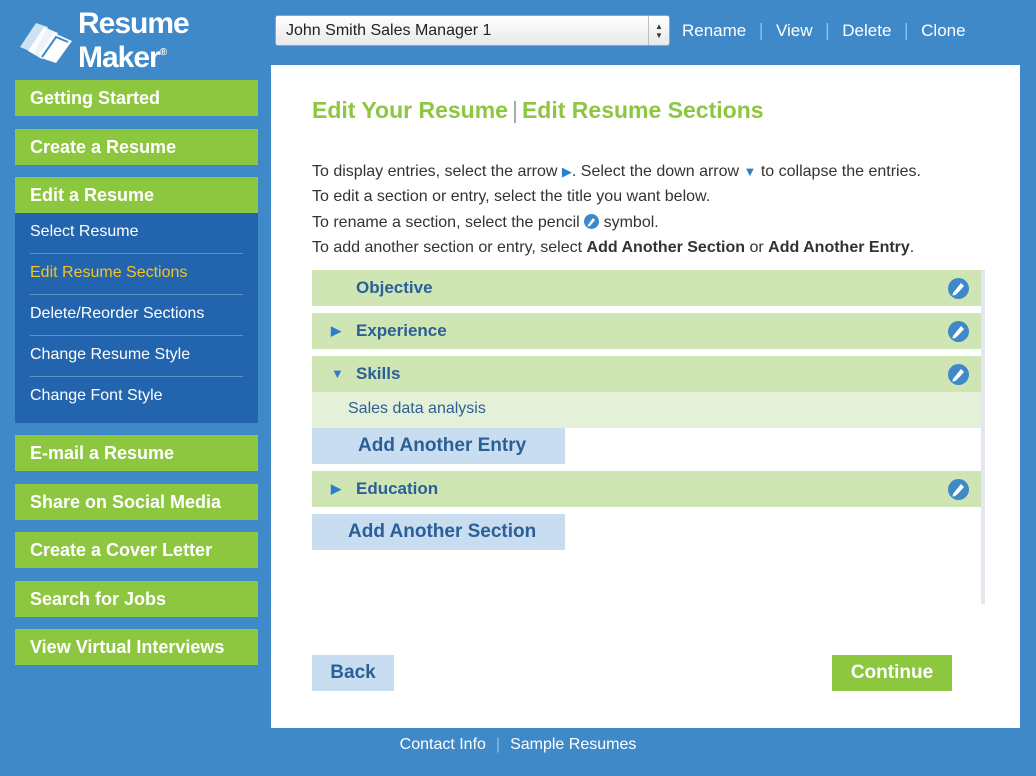 Image resolution: width=1036 pixels, height=776 pixels. Describe the element at coordinates (136, 195) in the screenshot. I see `nav-edit-resume: Edit a Resume` at that location.